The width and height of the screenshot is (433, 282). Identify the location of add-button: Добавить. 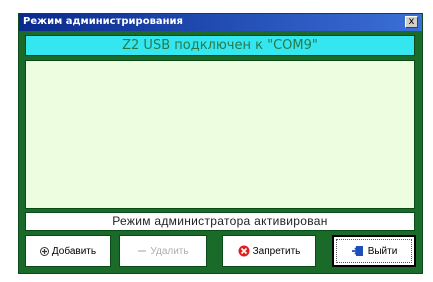
(68, 251).